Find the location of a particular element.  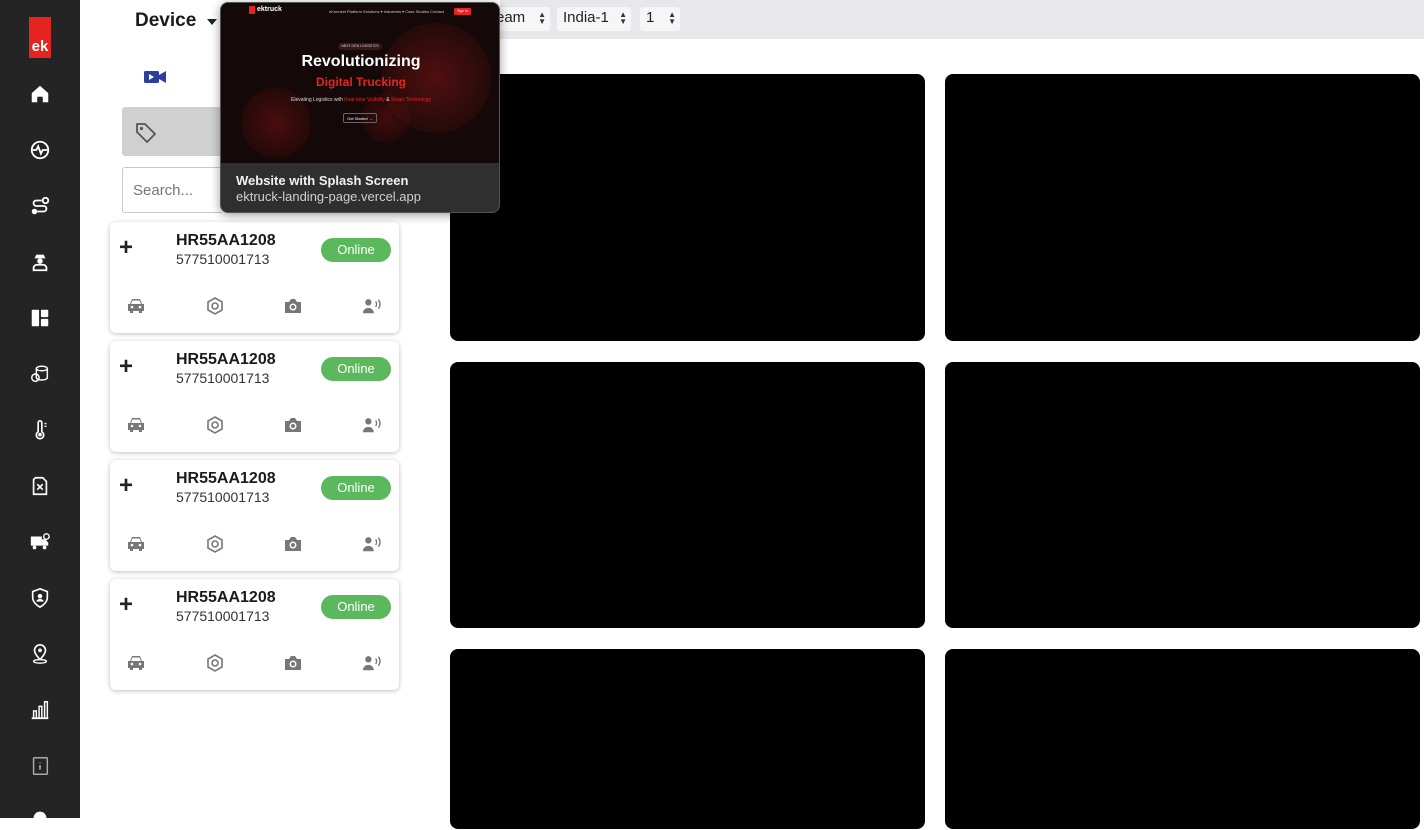

shield-icon is located at coordinates (40, 598).